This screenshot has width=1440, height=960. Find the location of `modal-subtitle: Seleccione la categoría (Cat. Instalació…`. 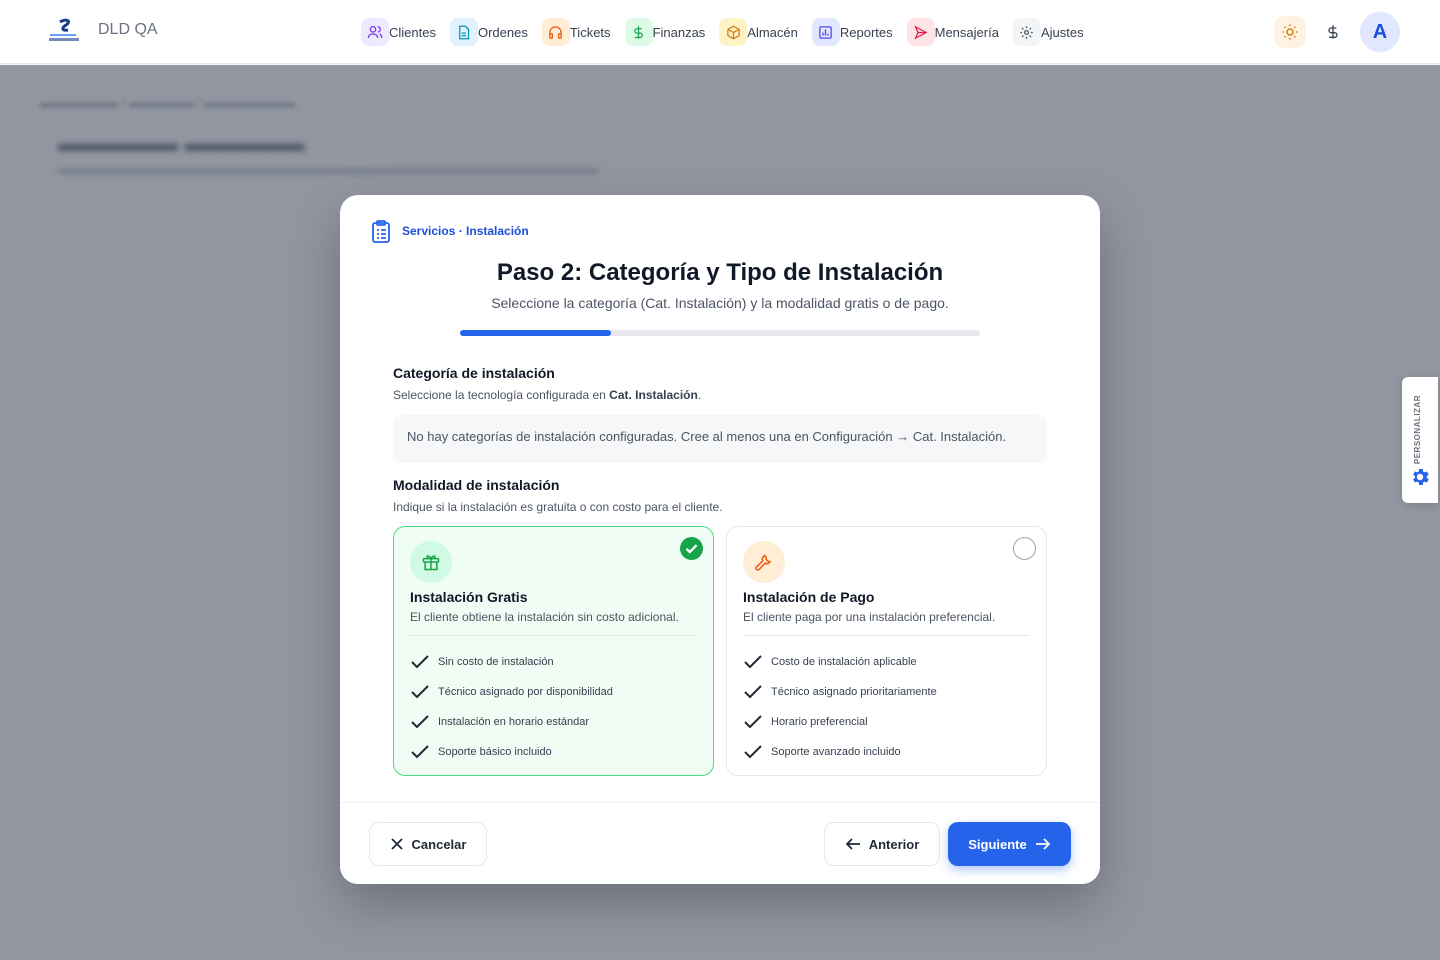

modal-subtitle: Seleccione la categoría (Cat. Instalació… is located at coordinates (720, 303).